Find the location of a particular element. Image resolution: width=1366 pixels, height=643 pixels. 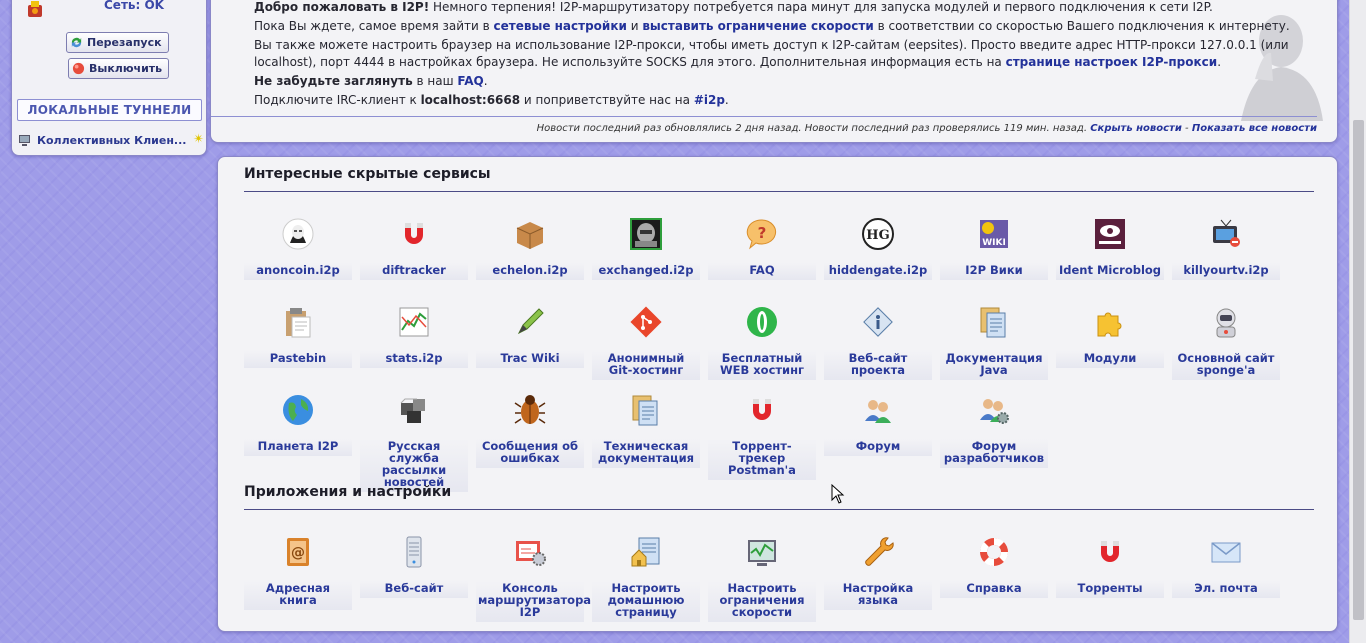

hg-logo-icon: HG is located at coordinates (878, 234).